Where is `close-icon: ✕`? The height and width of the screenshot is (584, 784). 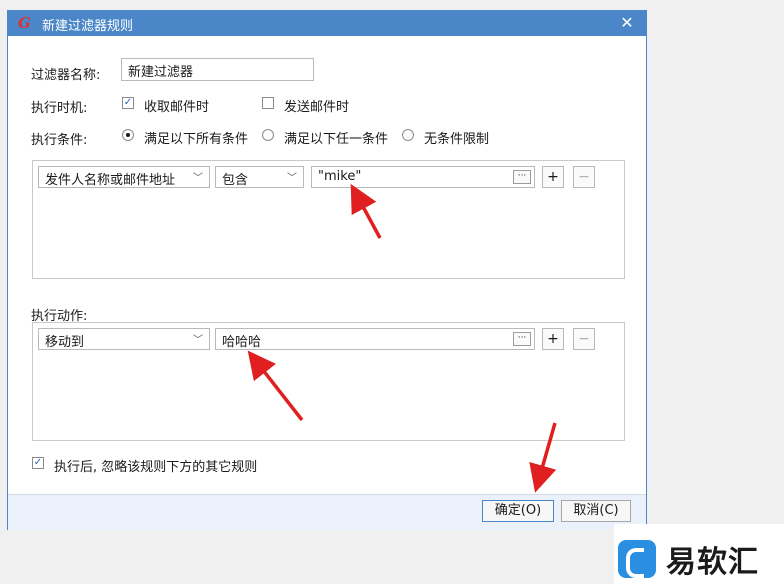
close-icon: ✕ is located at coordinates (627, 23).